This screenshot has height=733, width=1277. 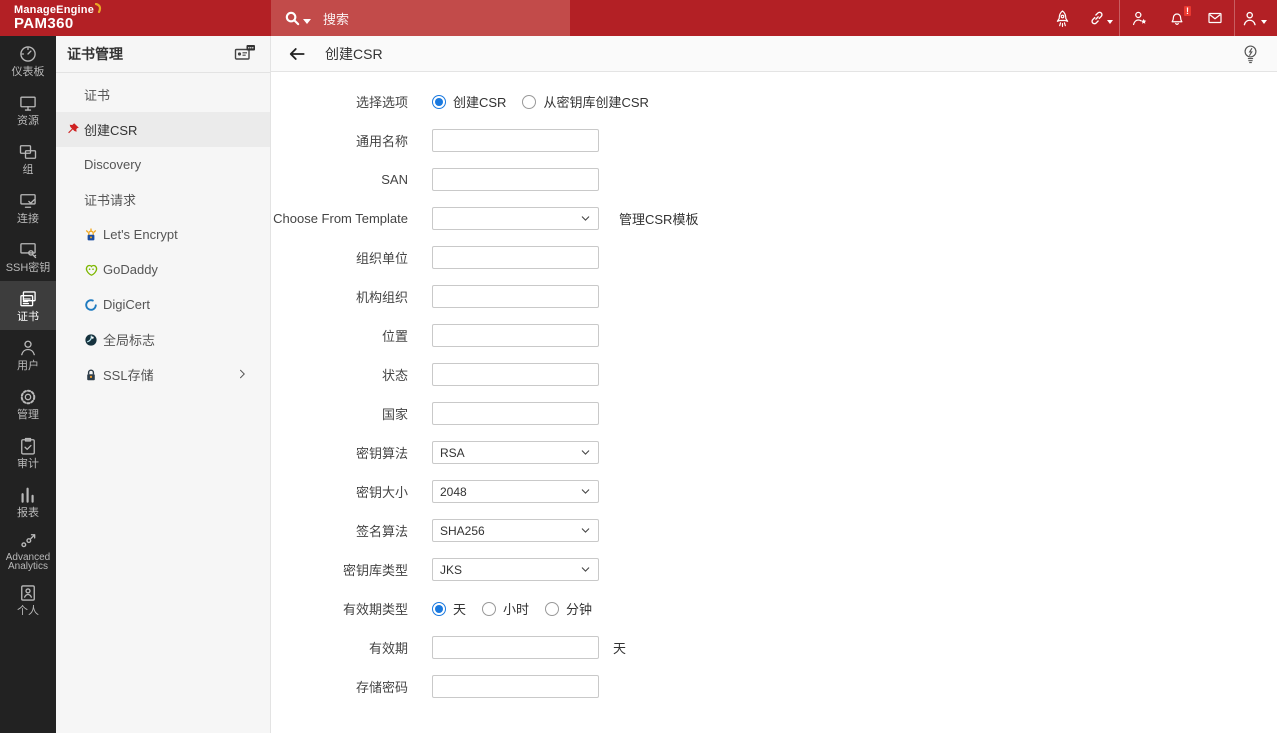 What do you see at coordinates (515, 296) in the screenshot?
I see `organization-input` at bounding box center [515, 296].